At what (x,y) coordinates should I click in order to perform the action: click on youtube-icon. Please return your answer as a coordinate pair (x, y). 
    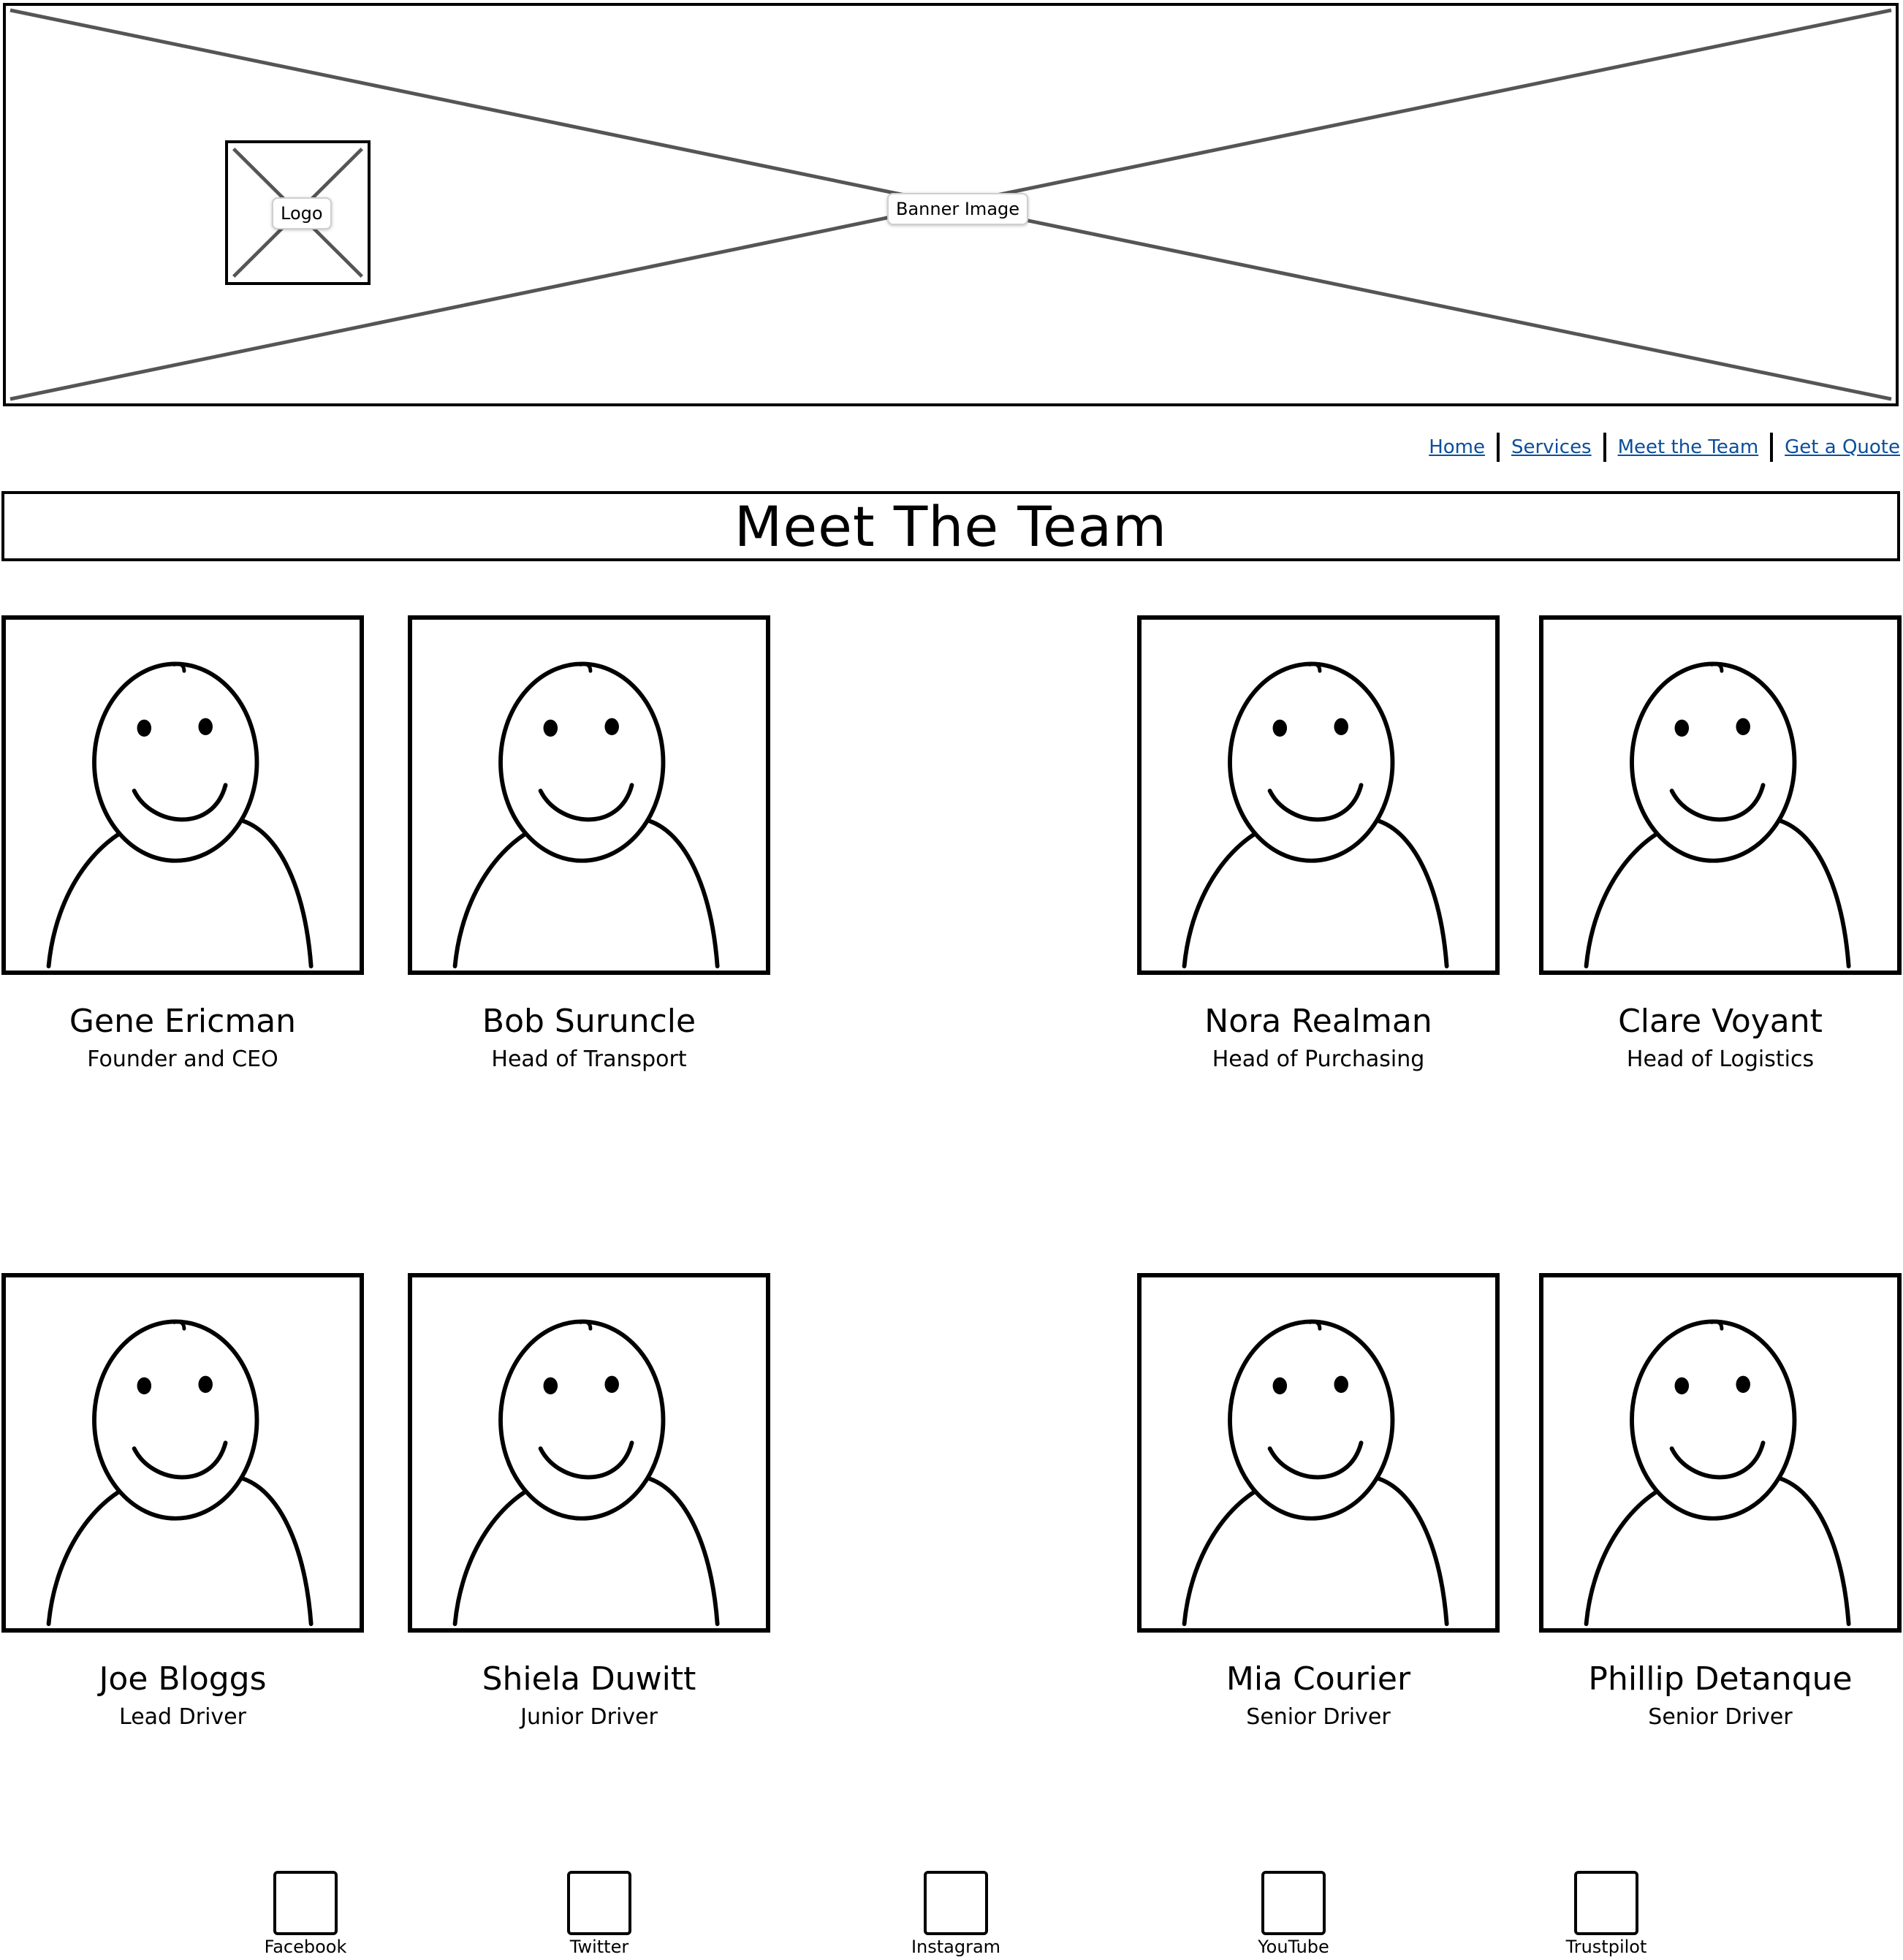
    Looking at the image, I should click on (1293, 1903).